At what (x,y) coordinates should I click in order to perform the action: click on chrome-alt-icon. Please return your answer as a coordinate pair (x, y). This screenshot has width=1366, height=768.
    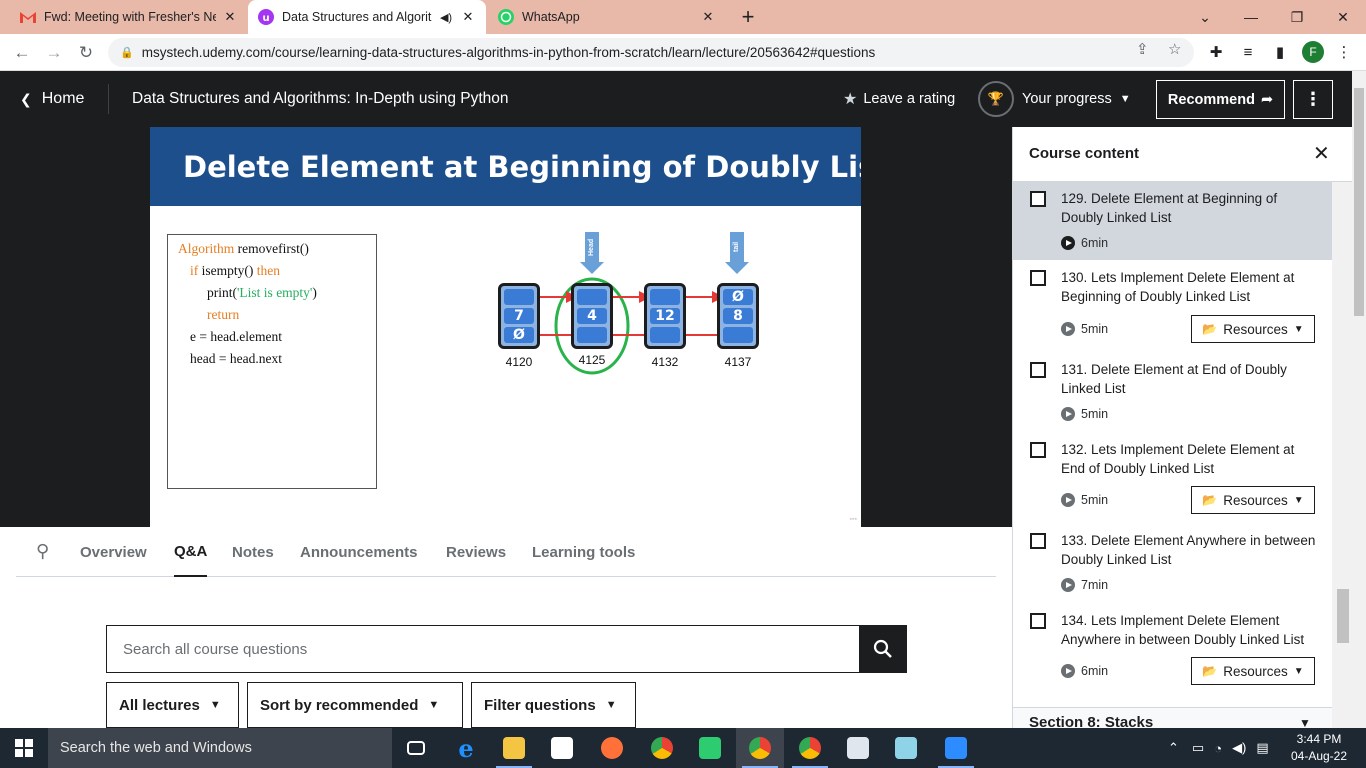
    Looking at the image, I should click on (810, 748).